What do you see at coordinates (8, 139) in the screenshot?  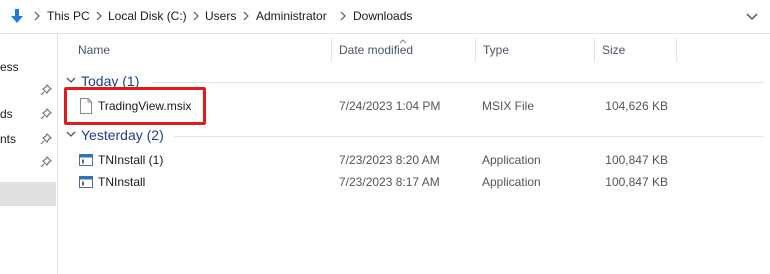 I see `sidebar-item-documents: nts` at bounding box center [8, 139].